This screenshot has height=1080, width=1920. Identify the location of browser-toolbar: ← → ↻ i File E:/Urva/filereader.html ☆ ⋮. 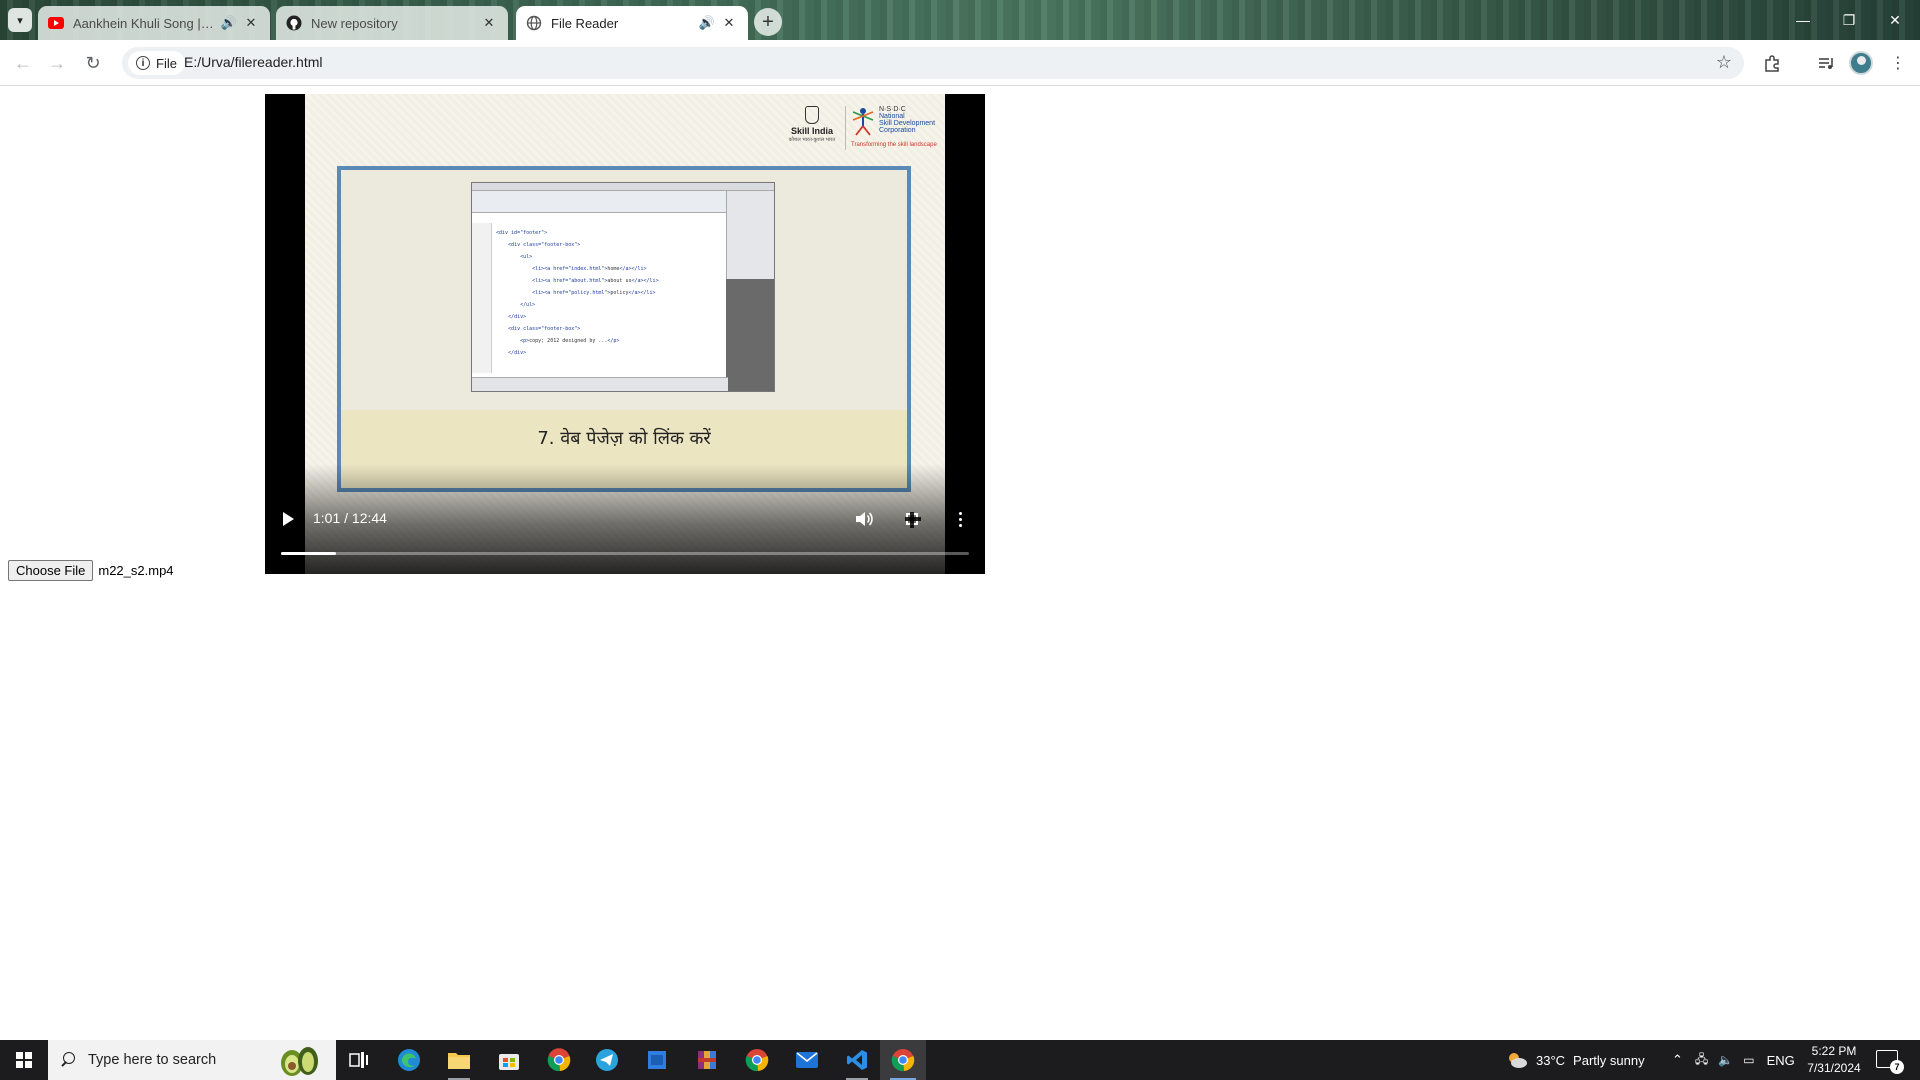
(960, 63).